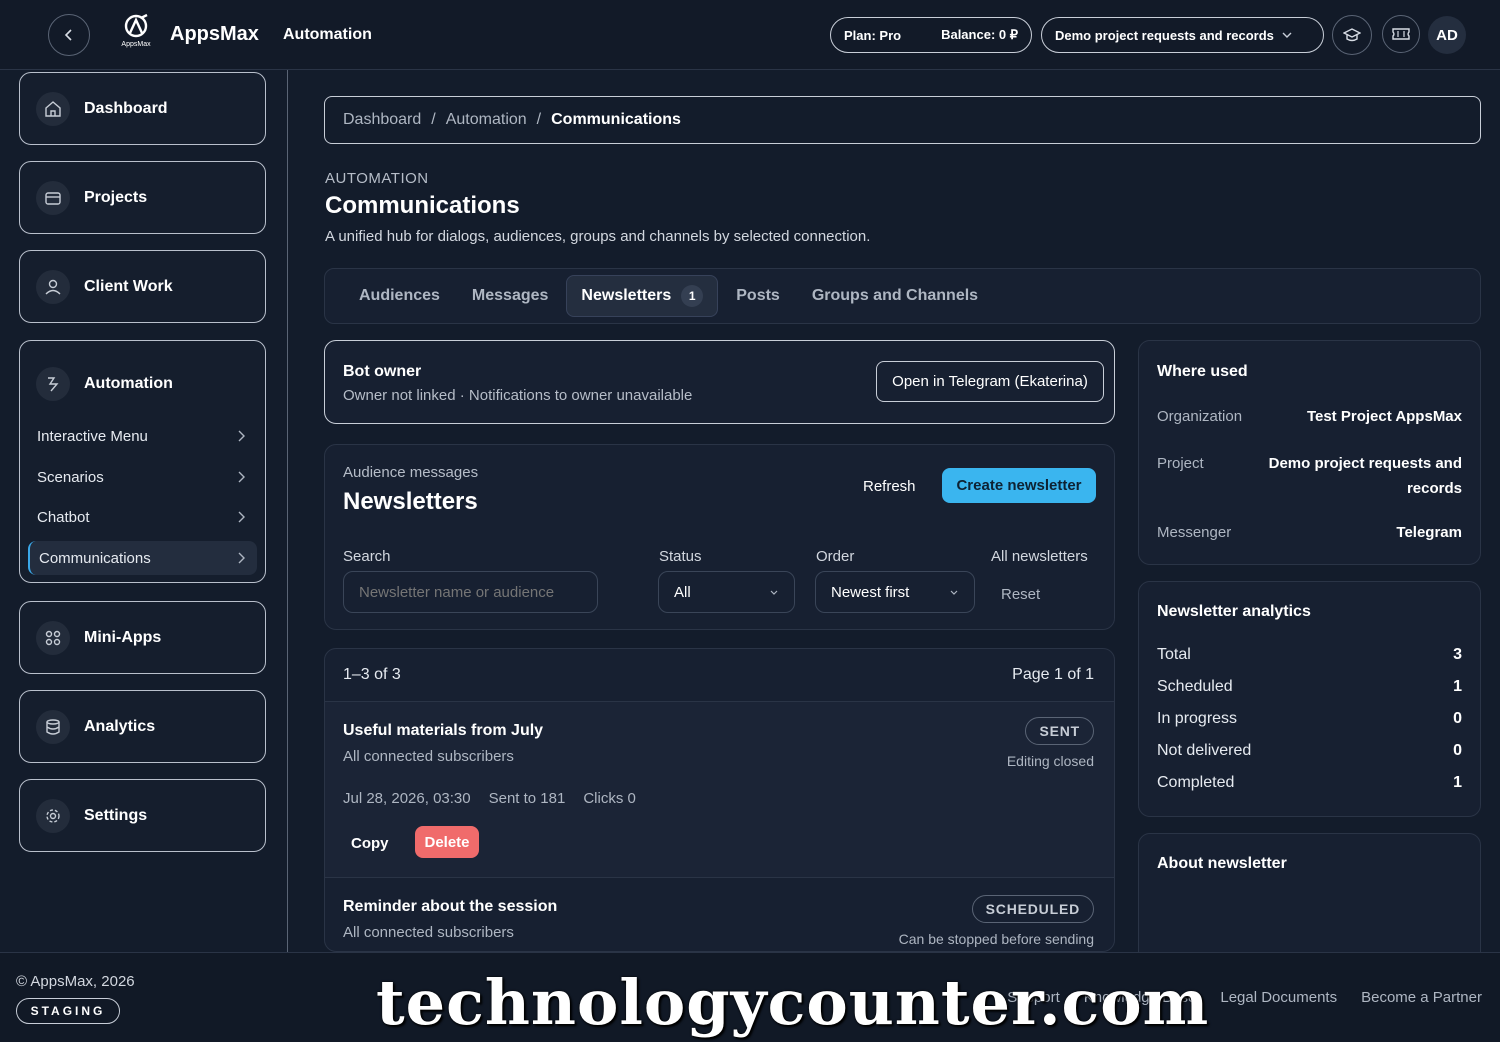  Describe the element at coordinates (142, 108) in the screenshot. I see `sidebar-item-dashboard: Dashboard` at that location.